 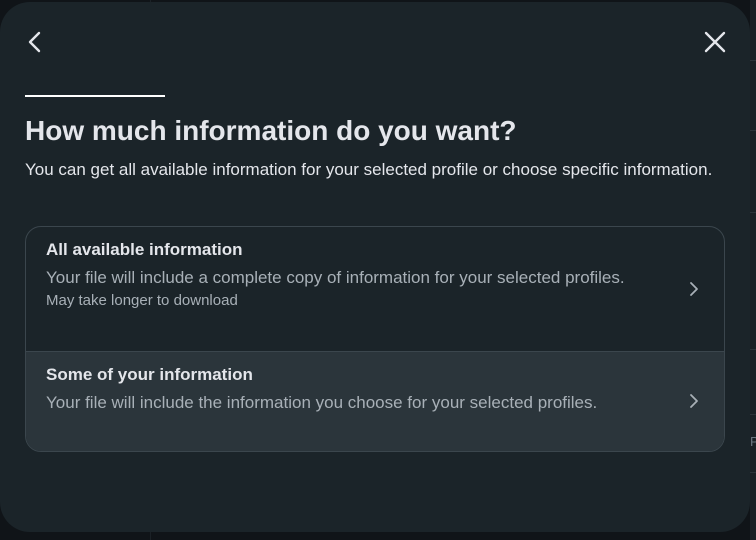 I want to click on close-icon, so click(x=715, y=42).